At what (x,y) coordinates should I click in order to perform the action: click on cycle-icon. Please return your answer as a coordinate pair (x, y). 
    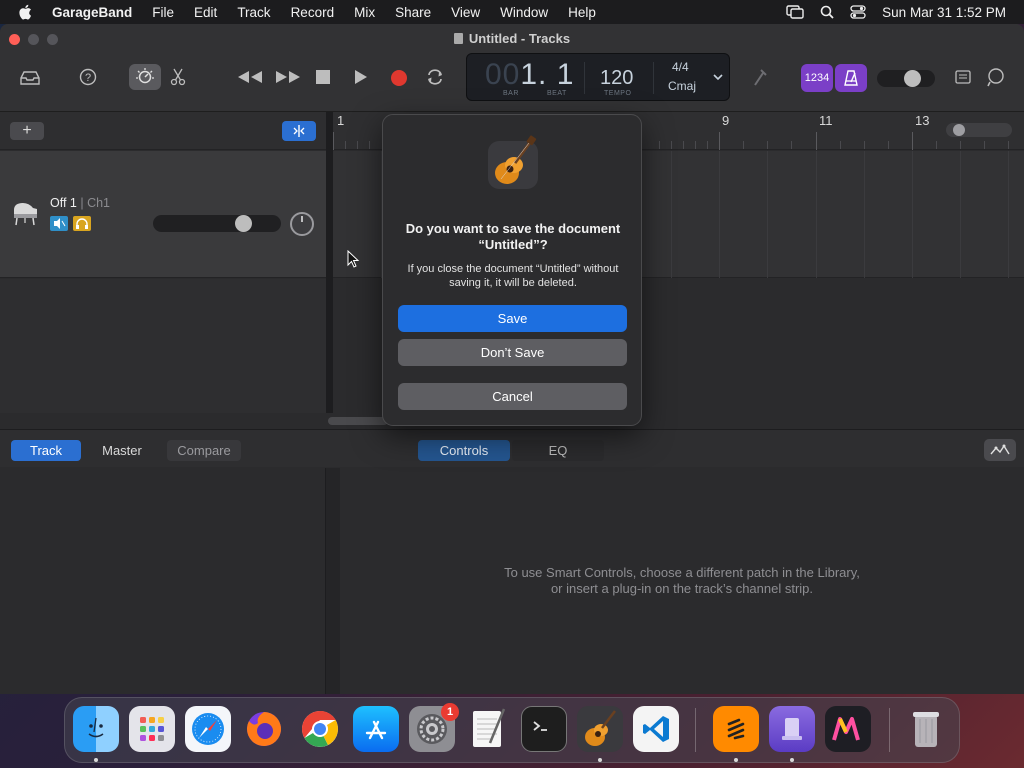
    Looking at the image, I should click on (435, 77).